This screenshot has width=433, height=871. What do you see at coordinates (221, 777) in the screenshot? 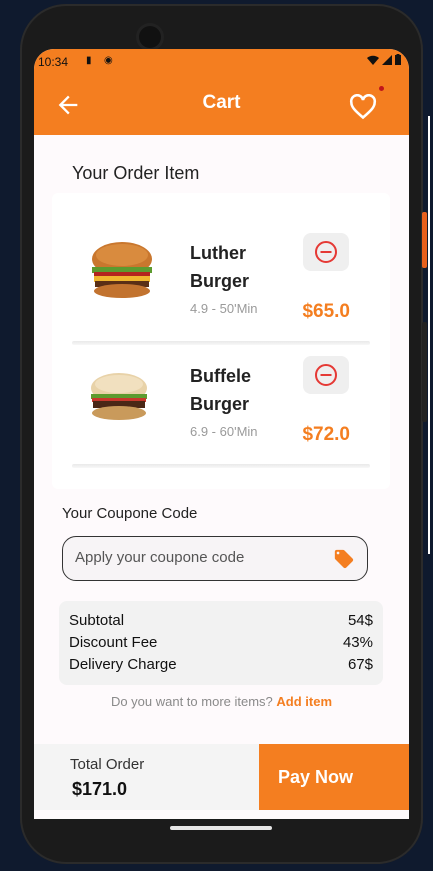
I see `checkout-bar: Total Order $171.0 Pay Now` at bounding box center [221, 777].